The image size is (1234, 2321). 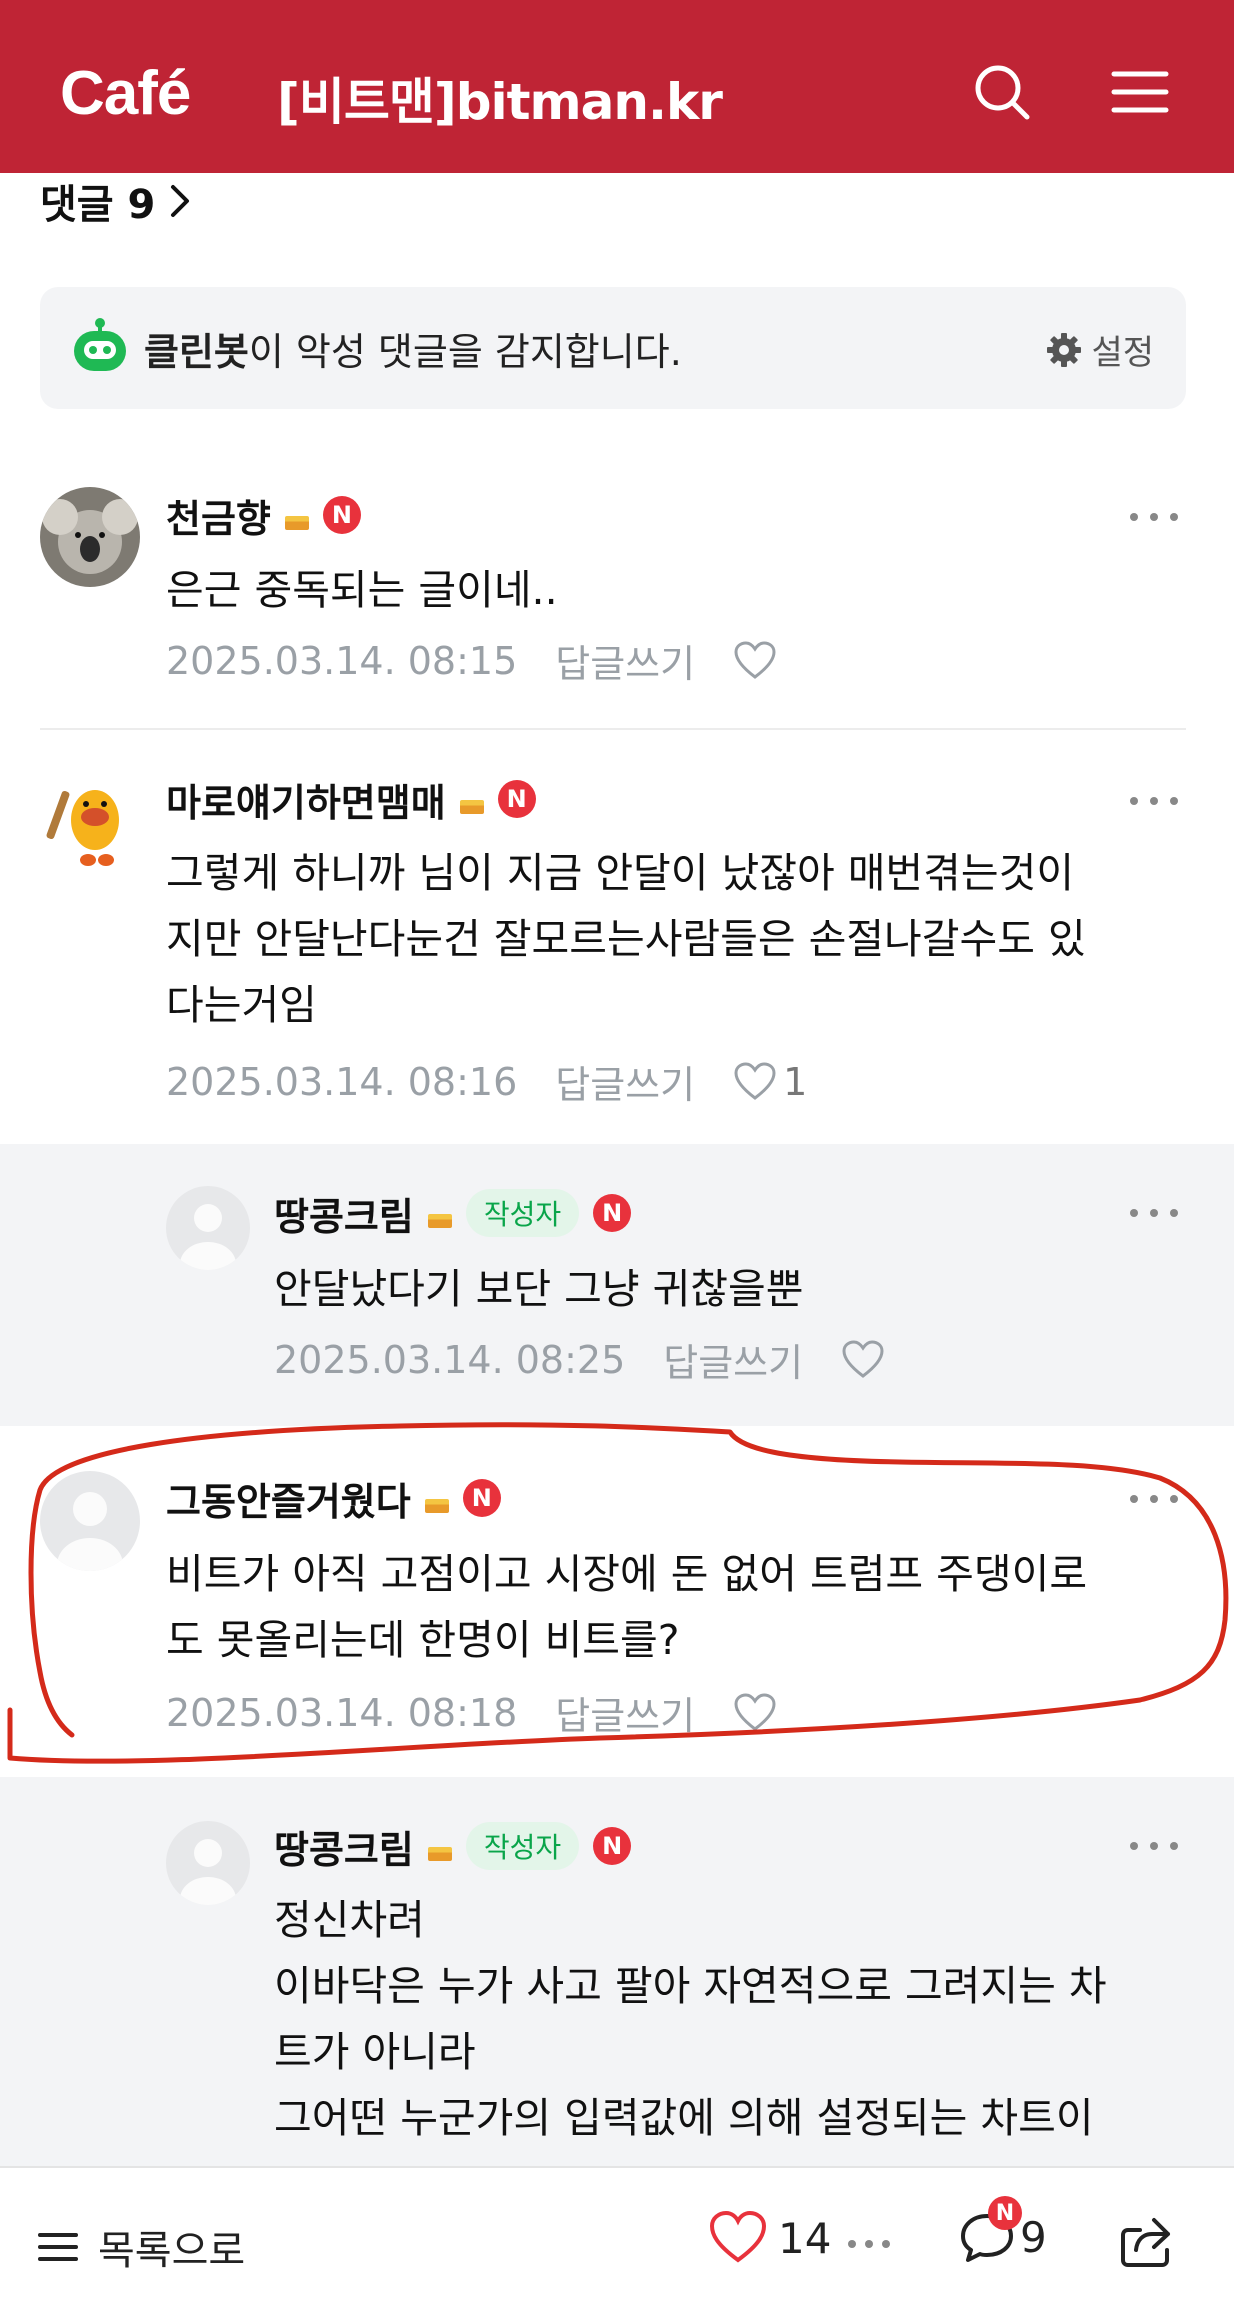 What do you see at coordinates (375, 2052) in the screenshot?
I see `comment-text-line: 트가 아니라` at bounding box center [375, 2052].